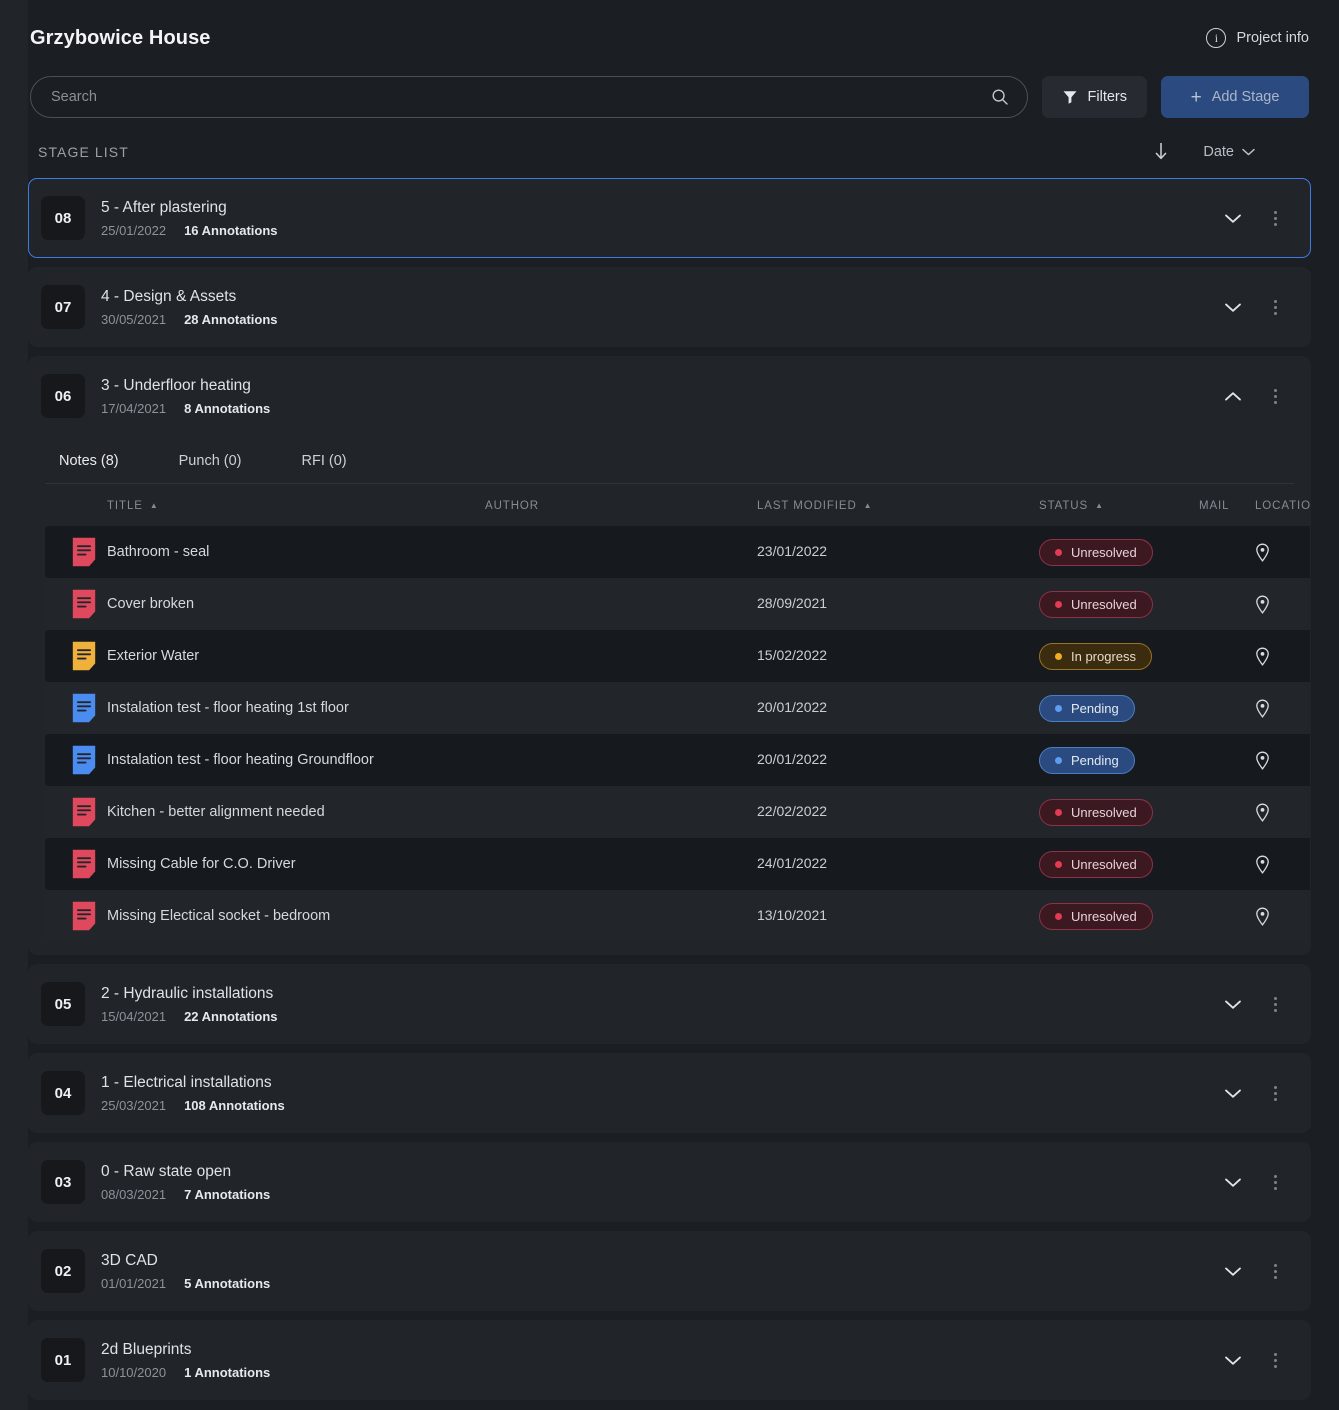 The height and width of the screenshot is (1410, 1339). What do you see at coordinates (296, 656) in the screenshot?
I see `note-title-cell: Exterior Water` at bounding box center [296, 656].